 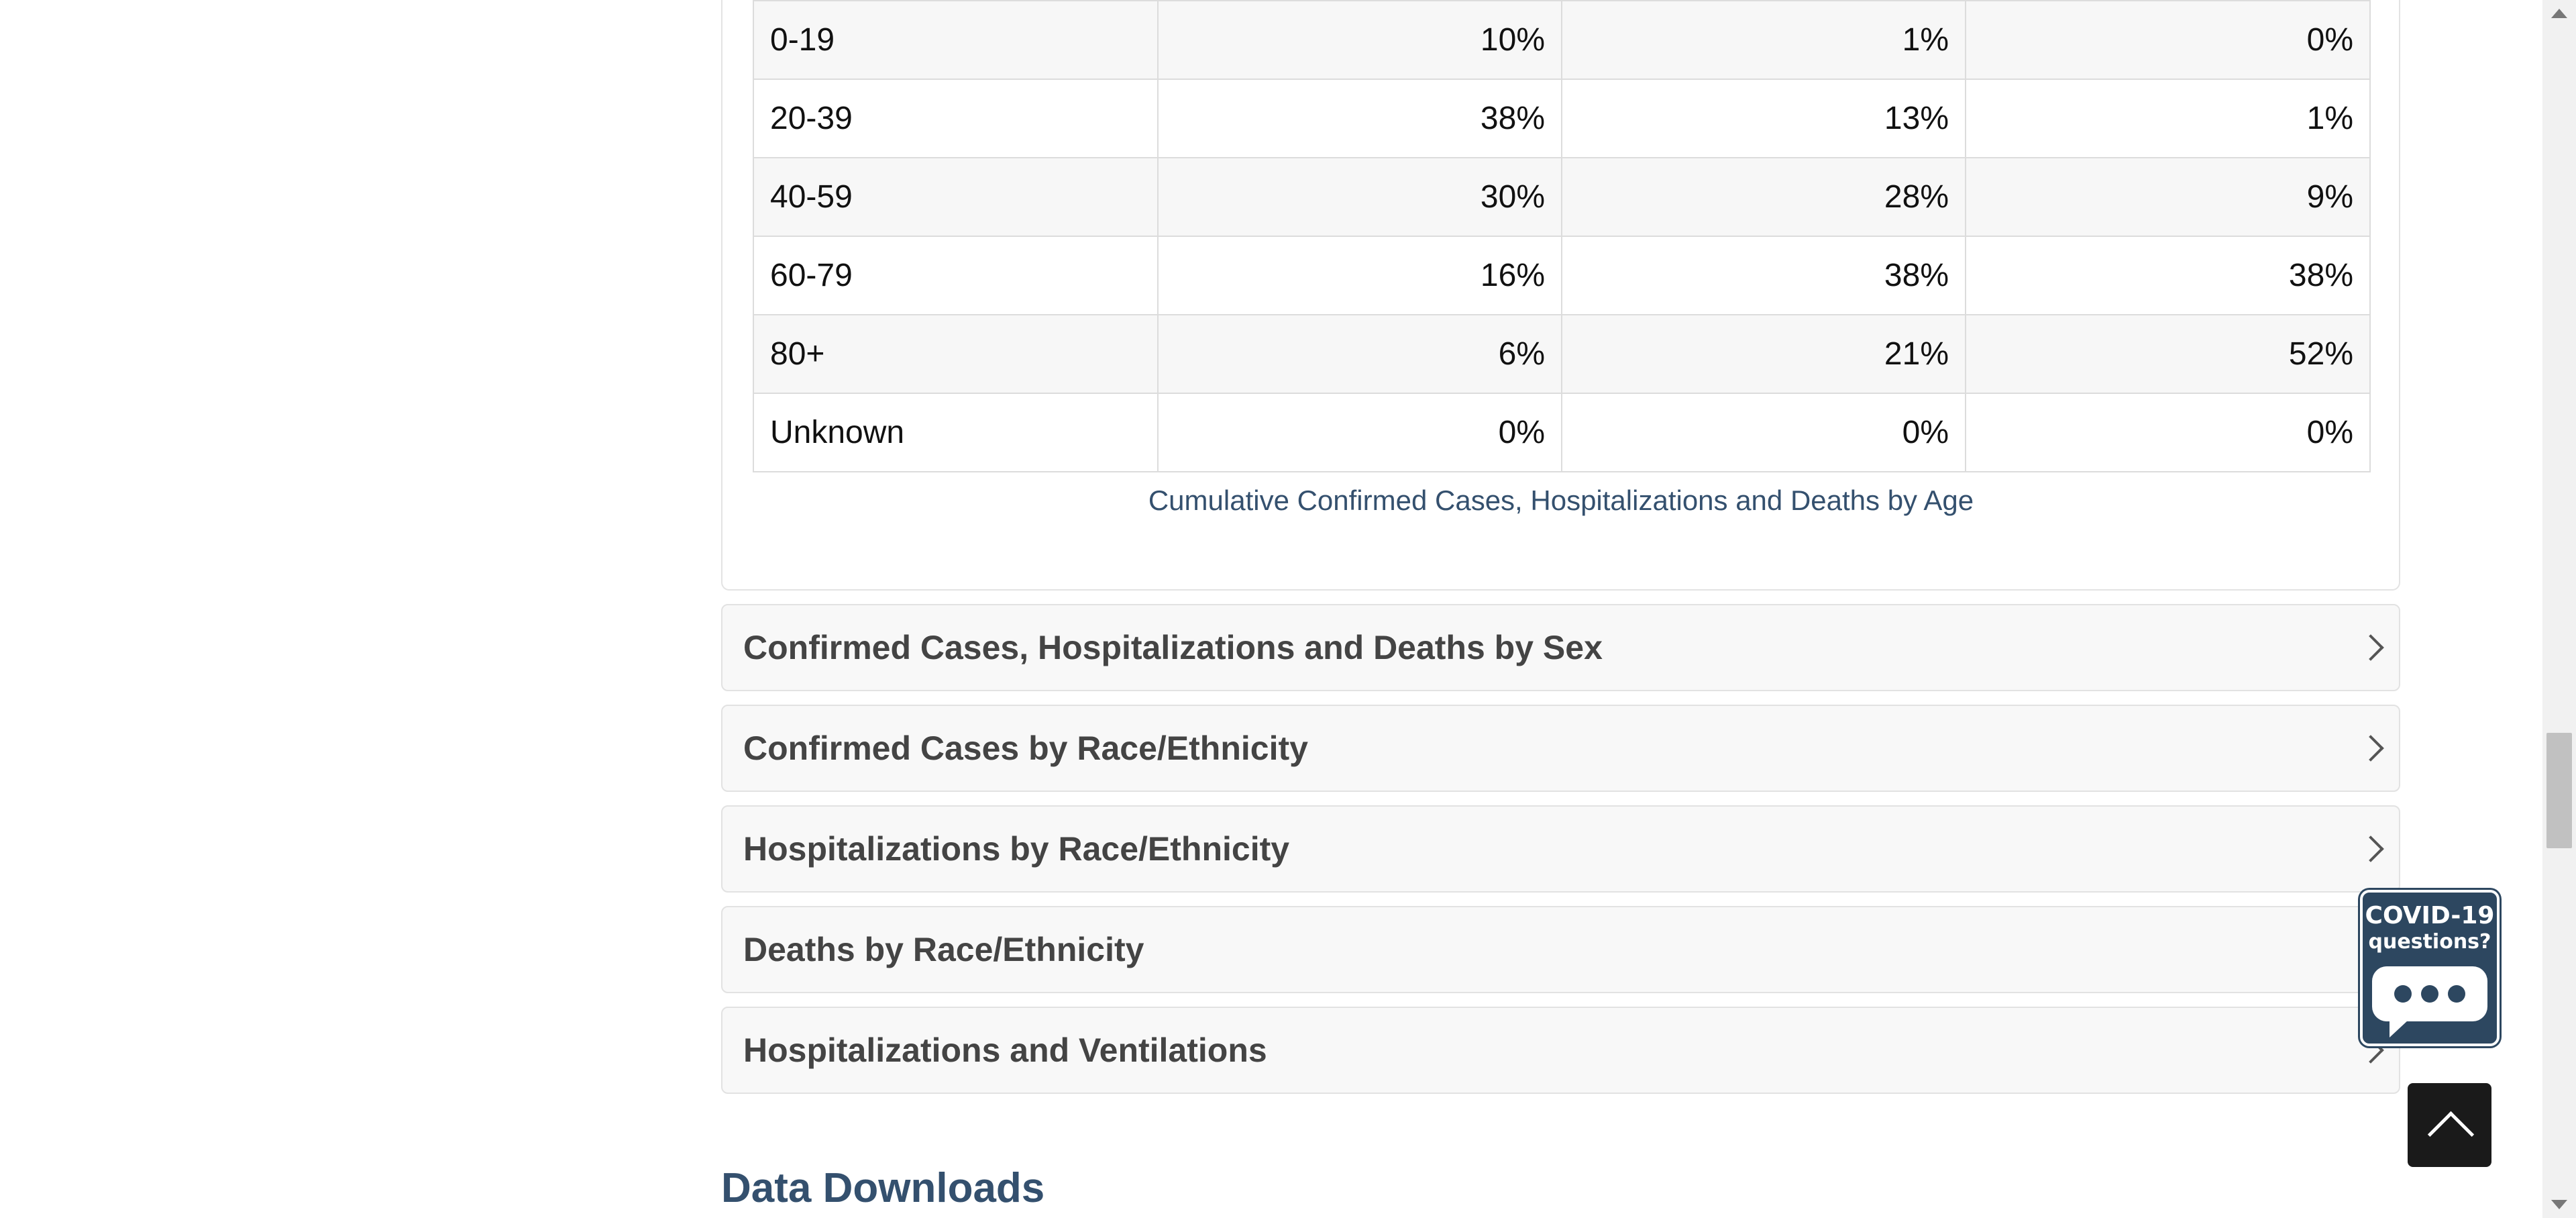 I want to click on accordion-title: Deaths by Race/Ethnicity, so click(x=943, y=950).